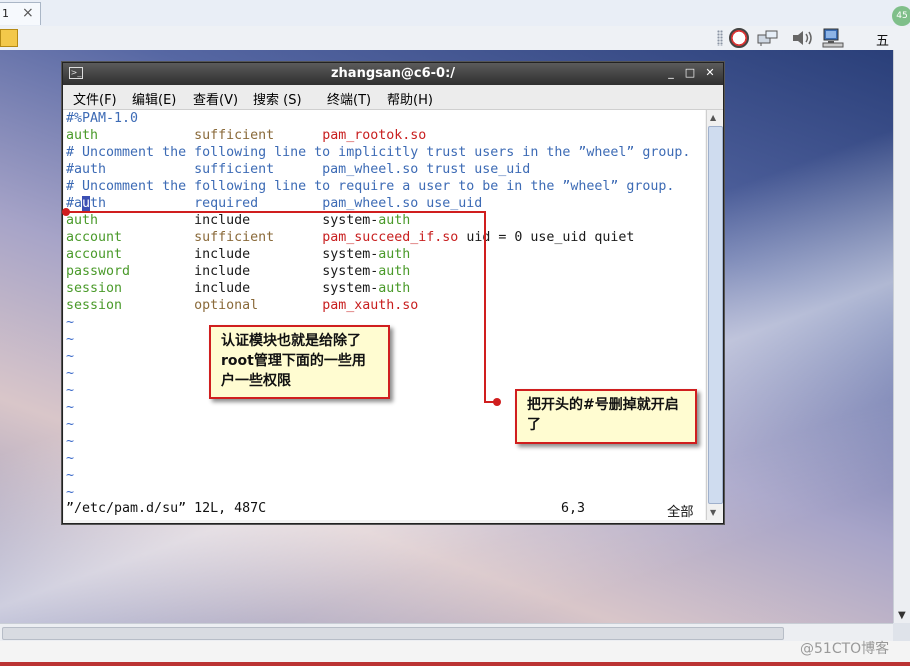 The height and width of the screenshot is (666, 910). What do you see at coordinates (299, 362) in the screenshot?
I see `callout-auth-note: 认证模块也就是给除了root管理下面的一些用户一些权限` at bounding box center [299, 362].